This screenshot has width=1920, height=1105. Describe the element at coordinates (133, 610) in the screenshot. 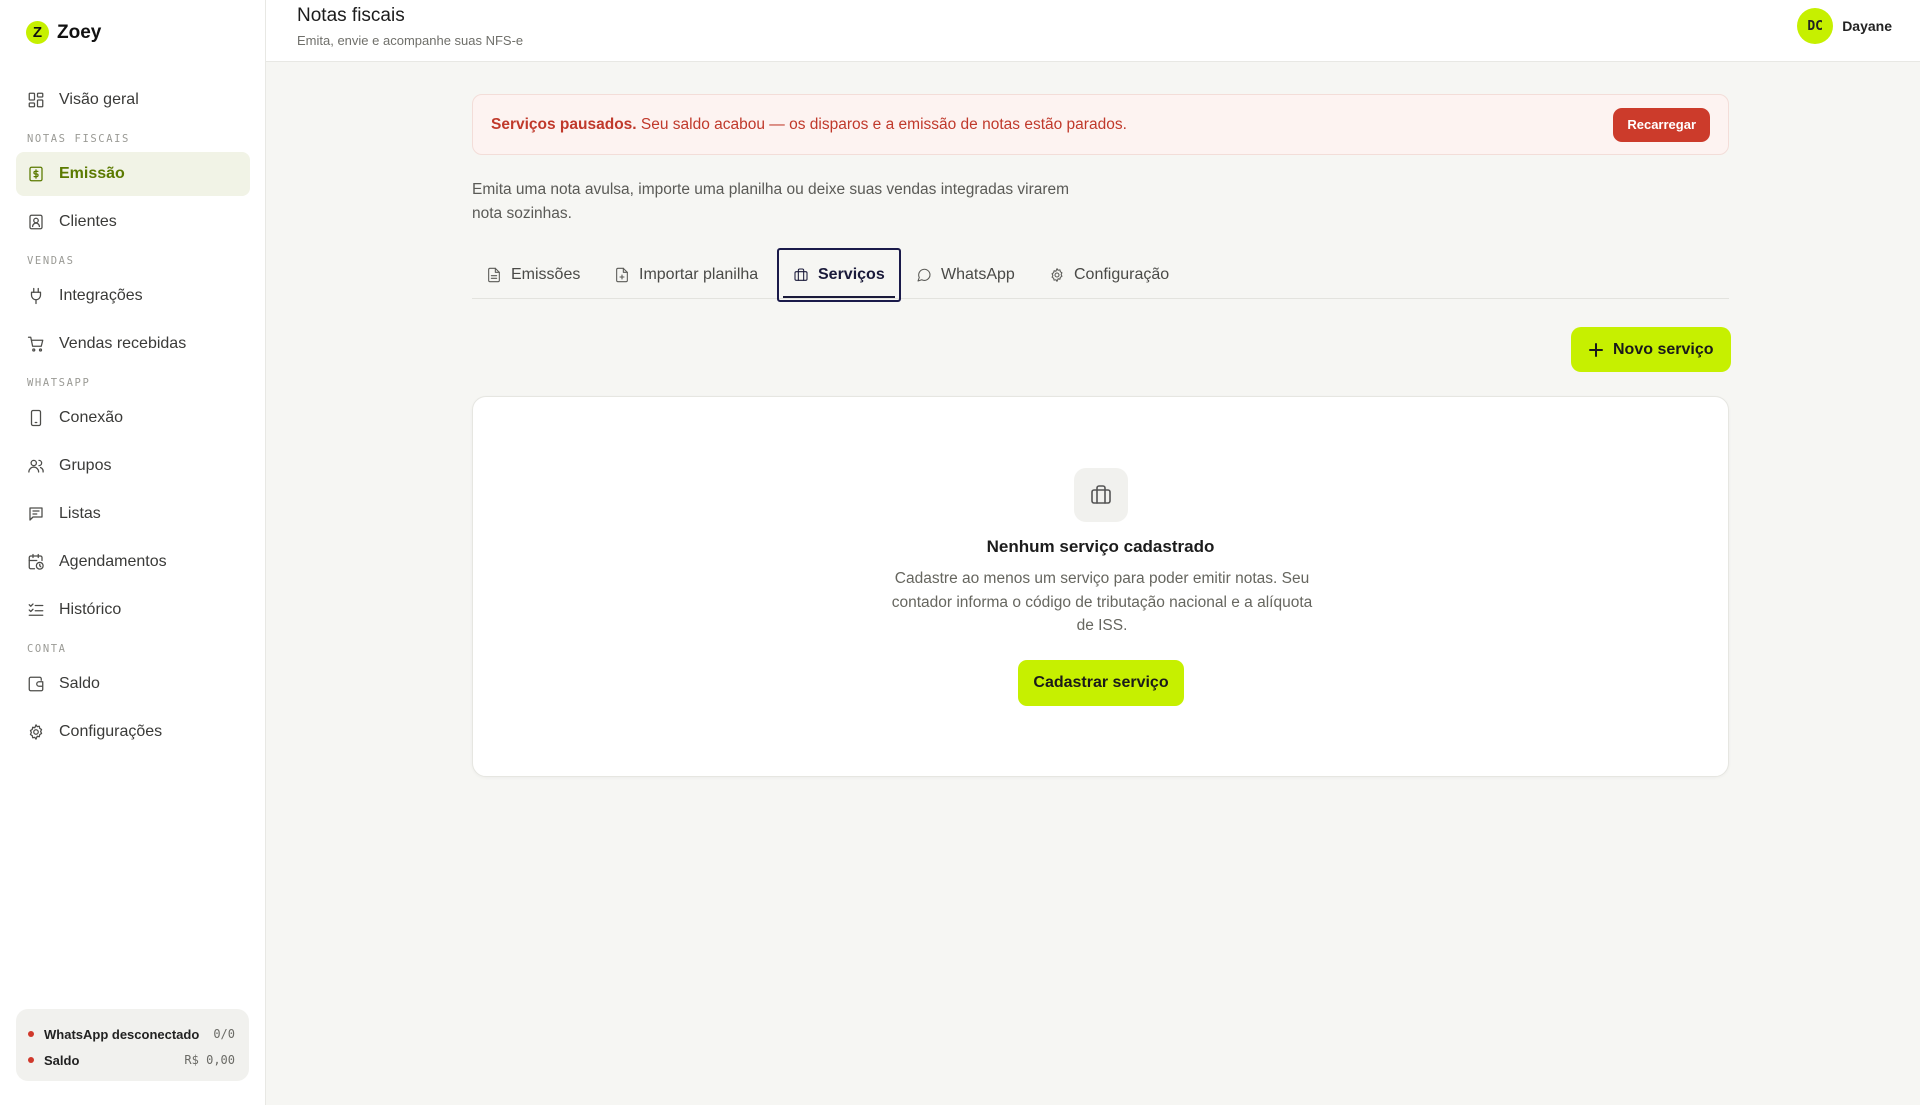

I see `sidebar-item-historico: Histórico` at that location.